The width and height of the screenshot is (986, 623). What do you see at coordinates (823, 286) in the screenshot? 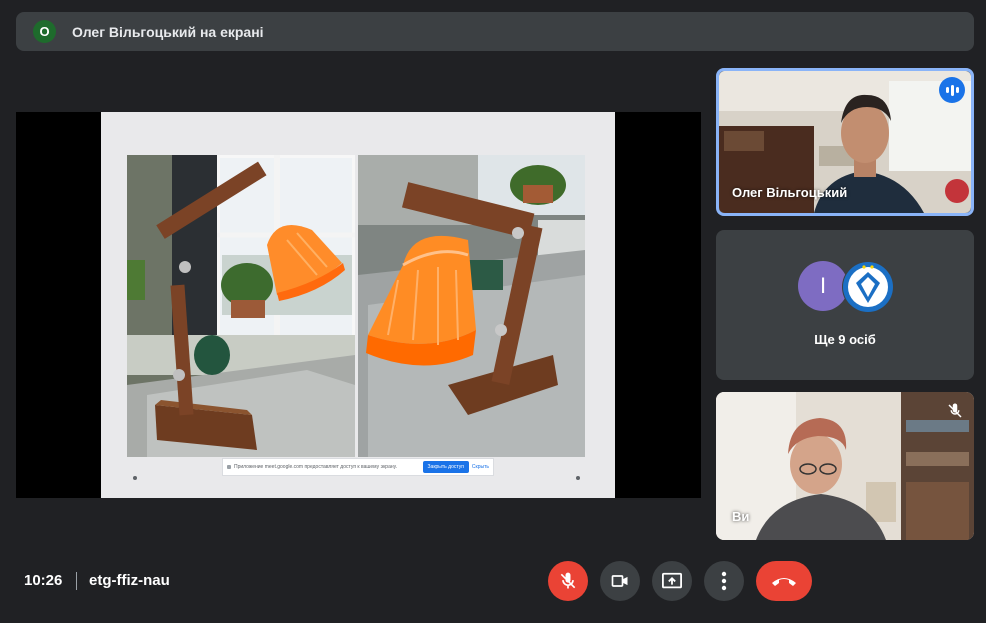
I see `participant-avatar: І` at bounding box center [823, 286].